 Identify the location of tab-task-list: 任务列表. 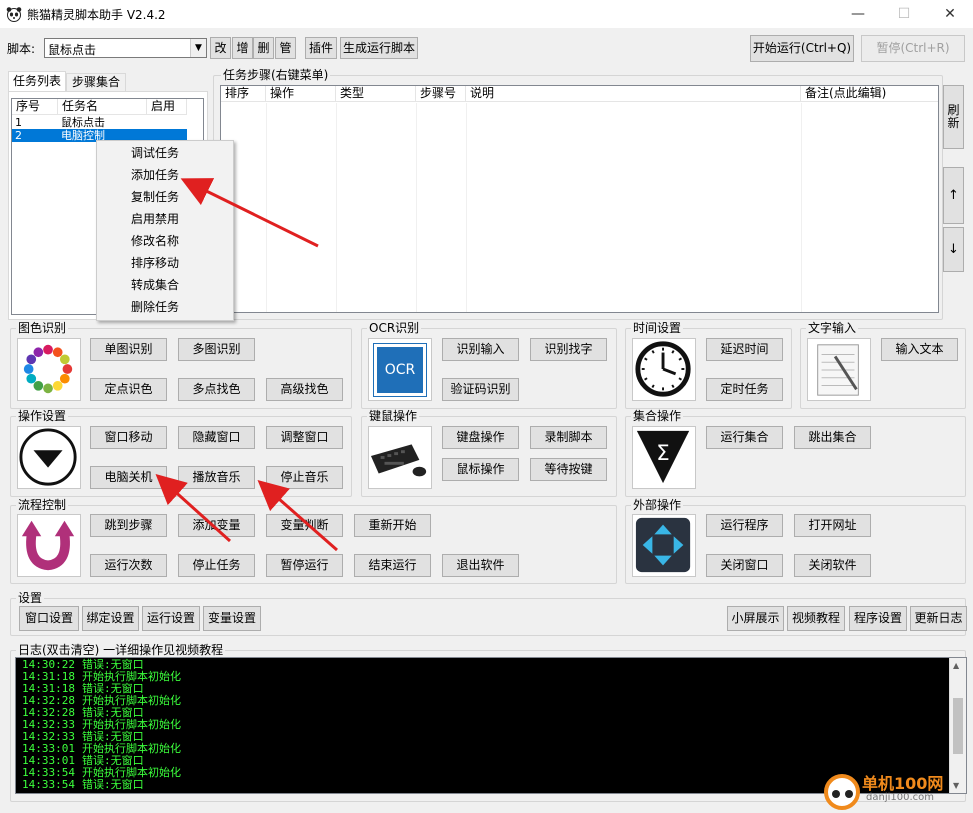
(37, 81).